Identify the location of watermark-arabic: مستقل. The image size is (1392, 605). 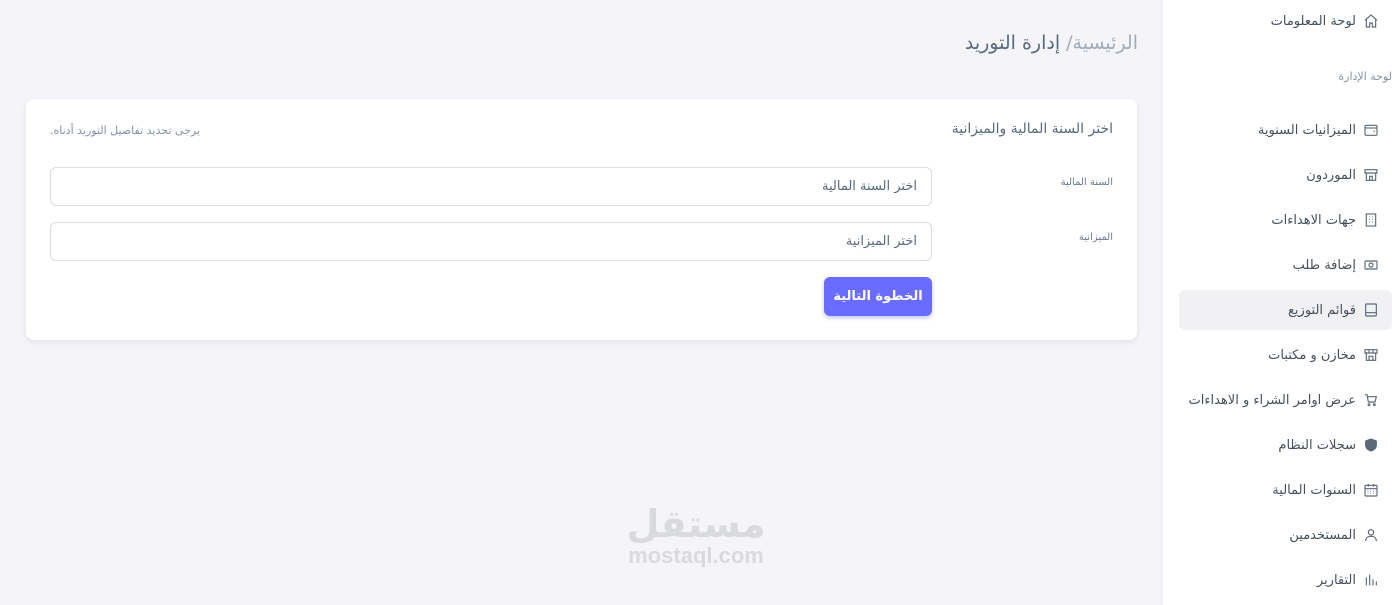
(696, 524).